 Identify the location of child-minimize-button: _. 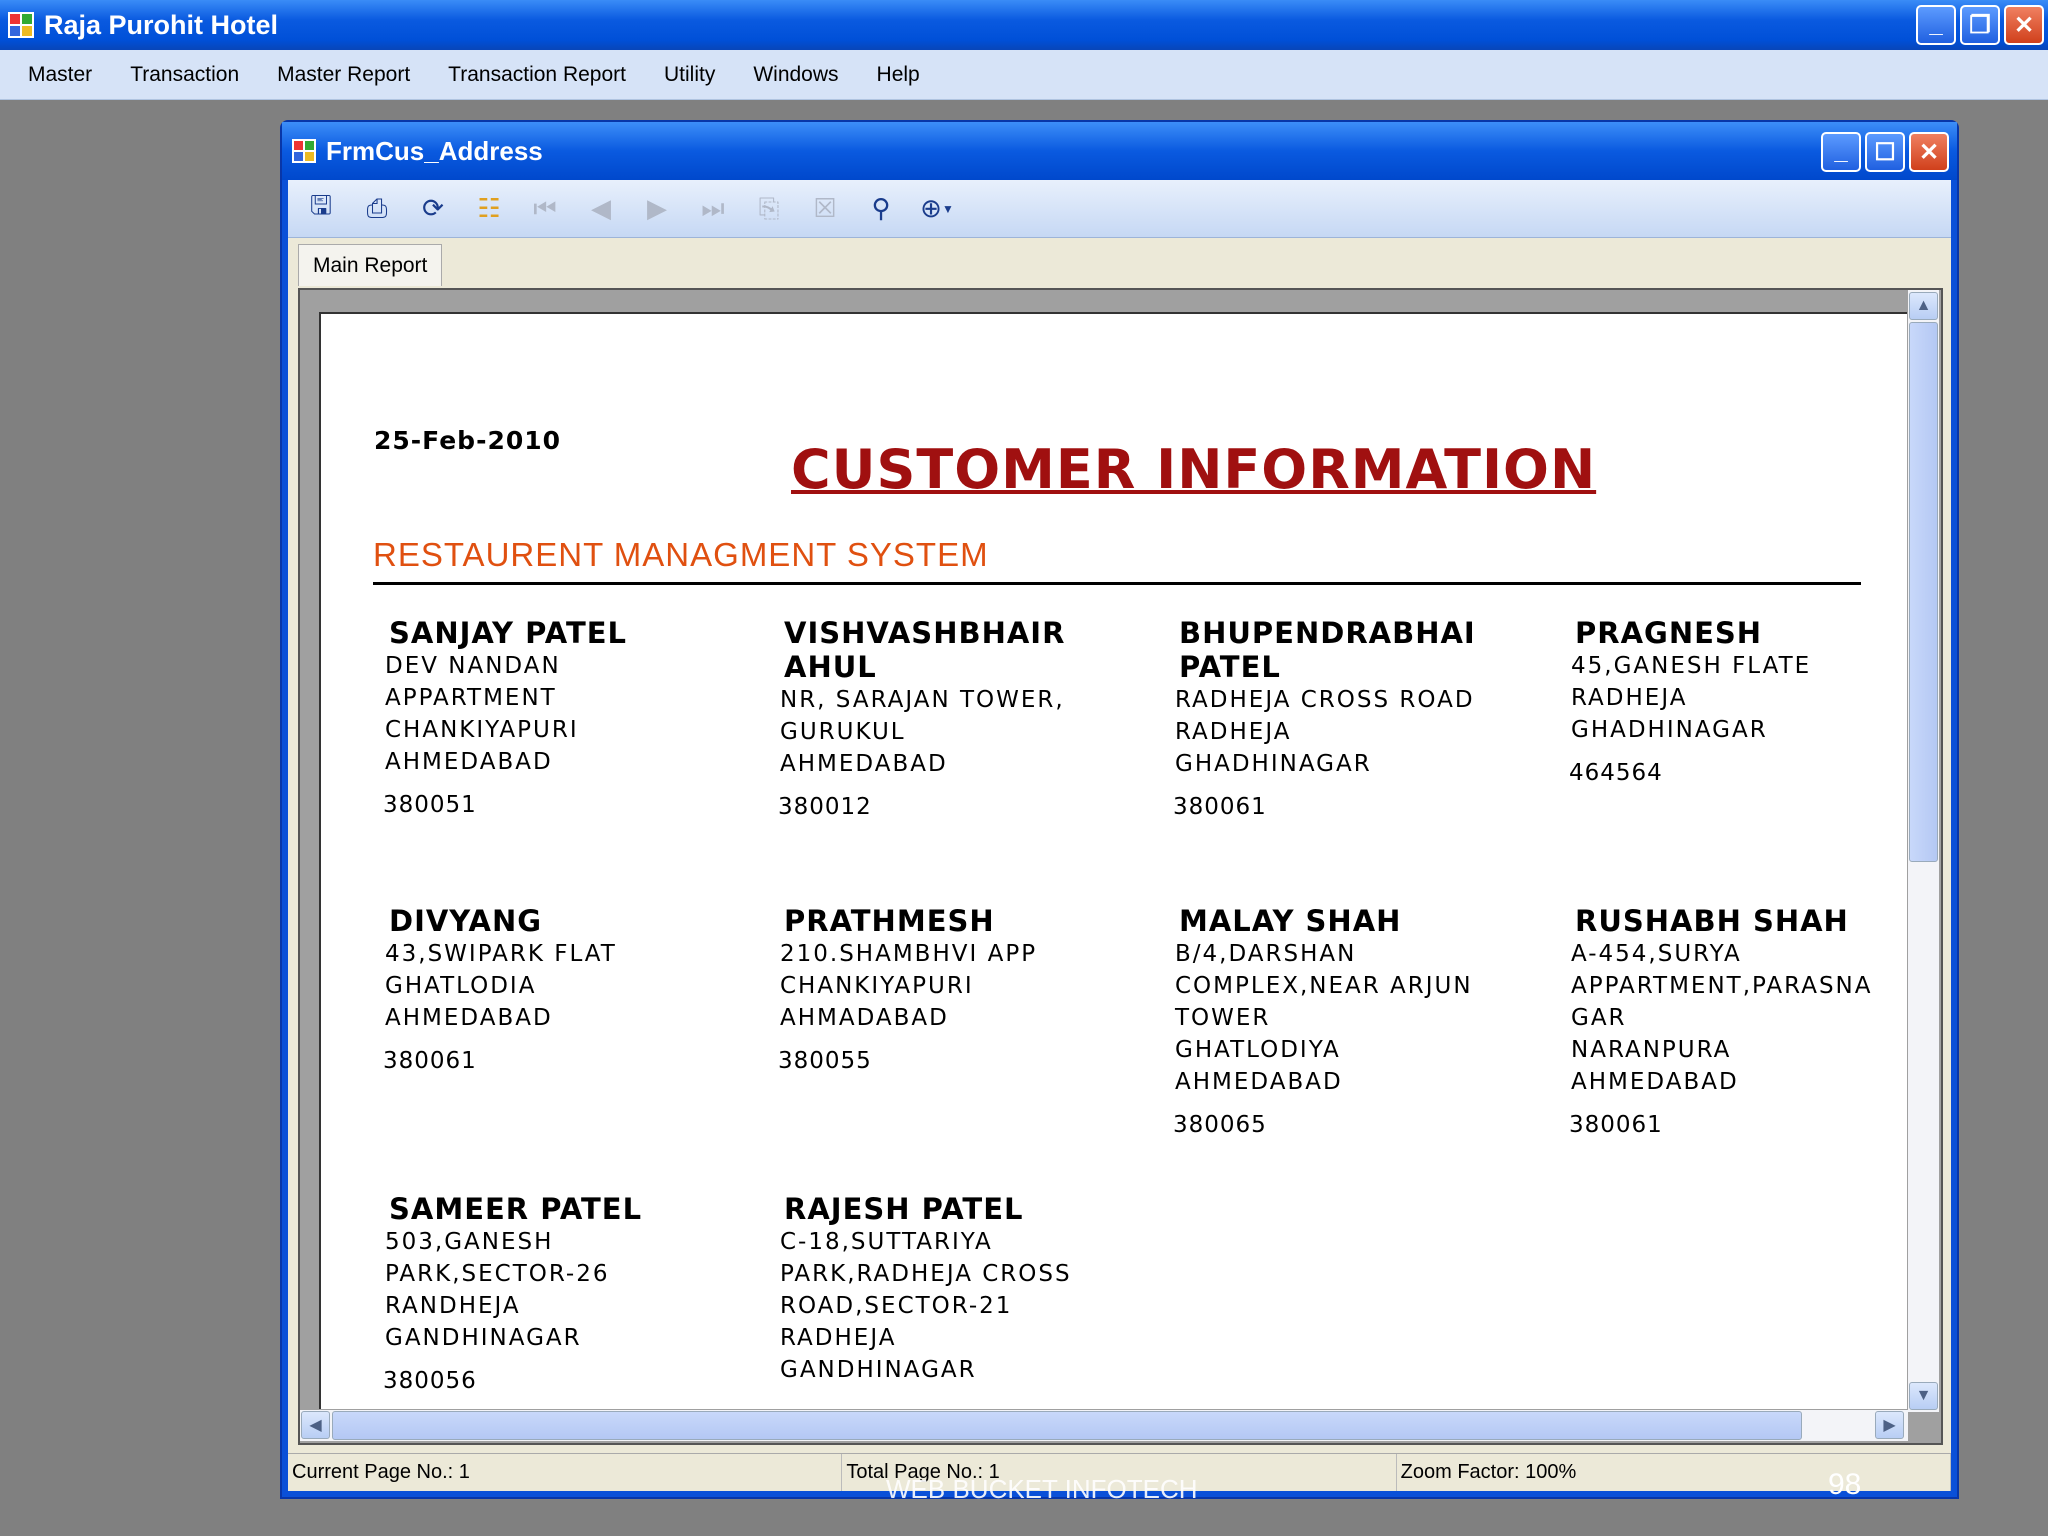
(1841, 152).